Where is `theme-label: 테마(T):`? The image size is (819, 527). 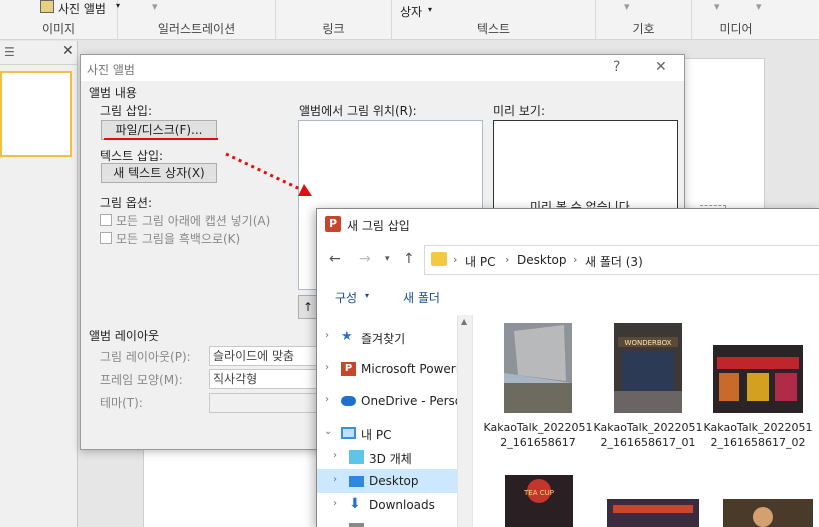
theme-label: 테마(T): is located at coordinates (121, 403).